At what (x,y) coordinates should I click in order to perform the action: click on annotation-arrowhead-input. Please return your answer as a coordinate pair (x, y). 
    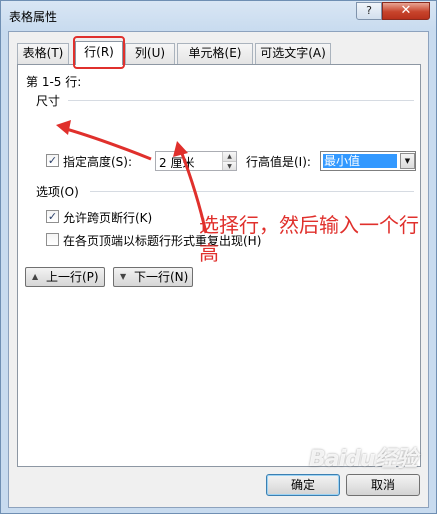
    Looking at the image, I should click on (180, 149).